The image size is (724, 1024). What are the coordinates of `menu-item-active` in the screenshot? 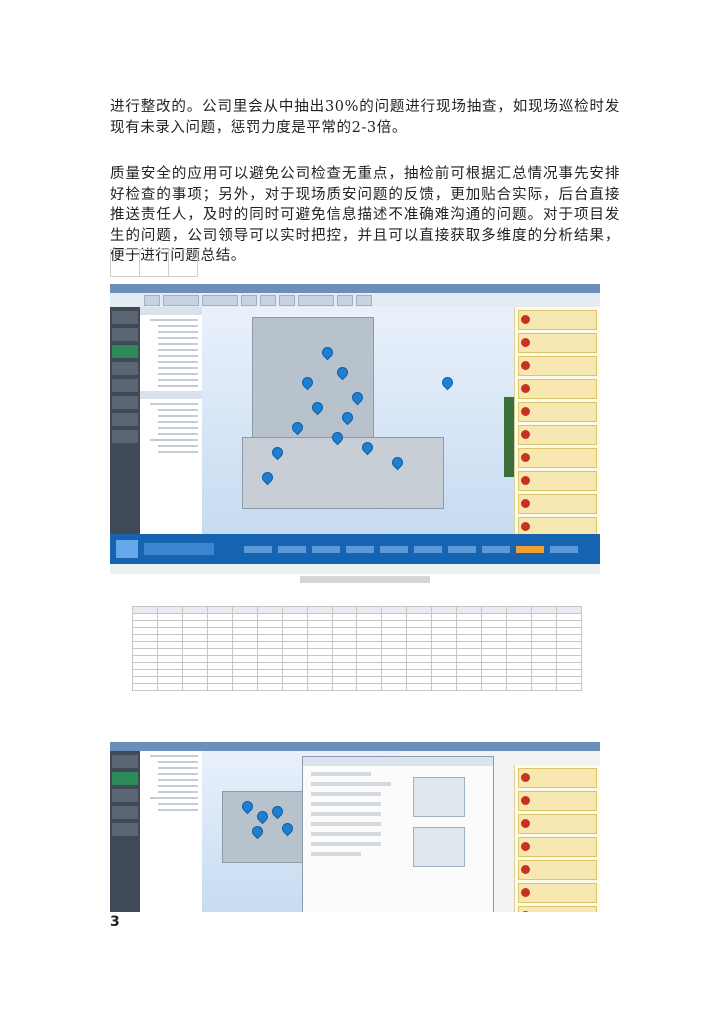 It's located at (530, 549).